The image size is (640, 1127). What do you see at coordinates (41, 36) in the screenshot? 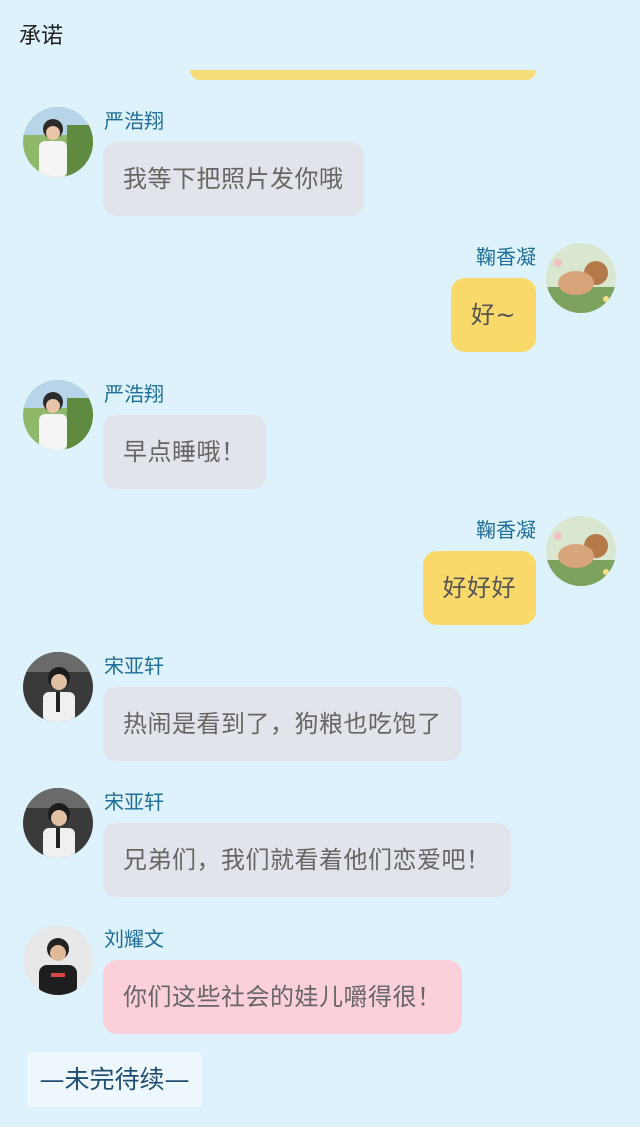
I see `page-title: 承诺` at bounding box center [41, 36].